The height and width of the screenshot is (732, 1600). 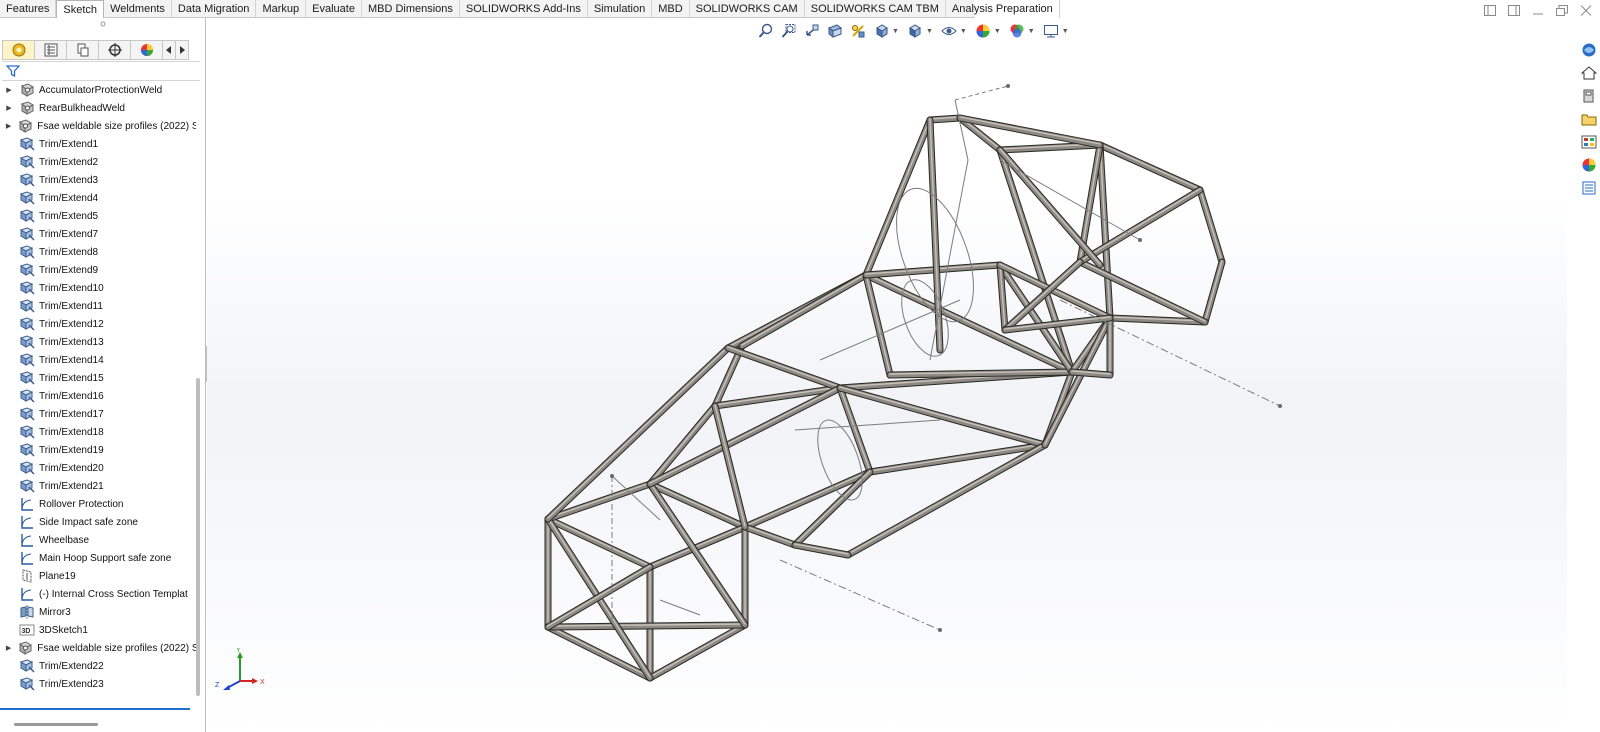 What do you see at coordinates (858, 31) in the screenshot?
I see `dynamic-annotation-button` at bounding box center [858, 31].